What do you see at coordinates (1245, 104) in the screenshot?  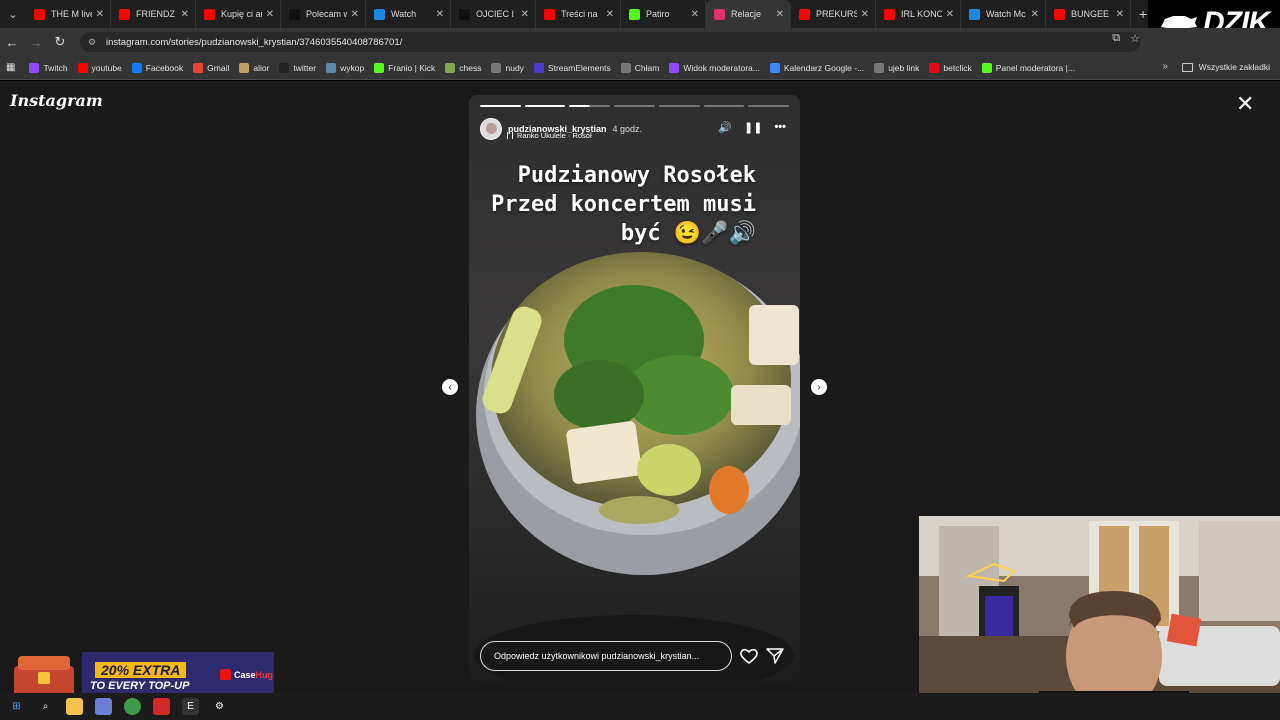 I see `close-story-button: ✕` at bounding box center [1245, 104].